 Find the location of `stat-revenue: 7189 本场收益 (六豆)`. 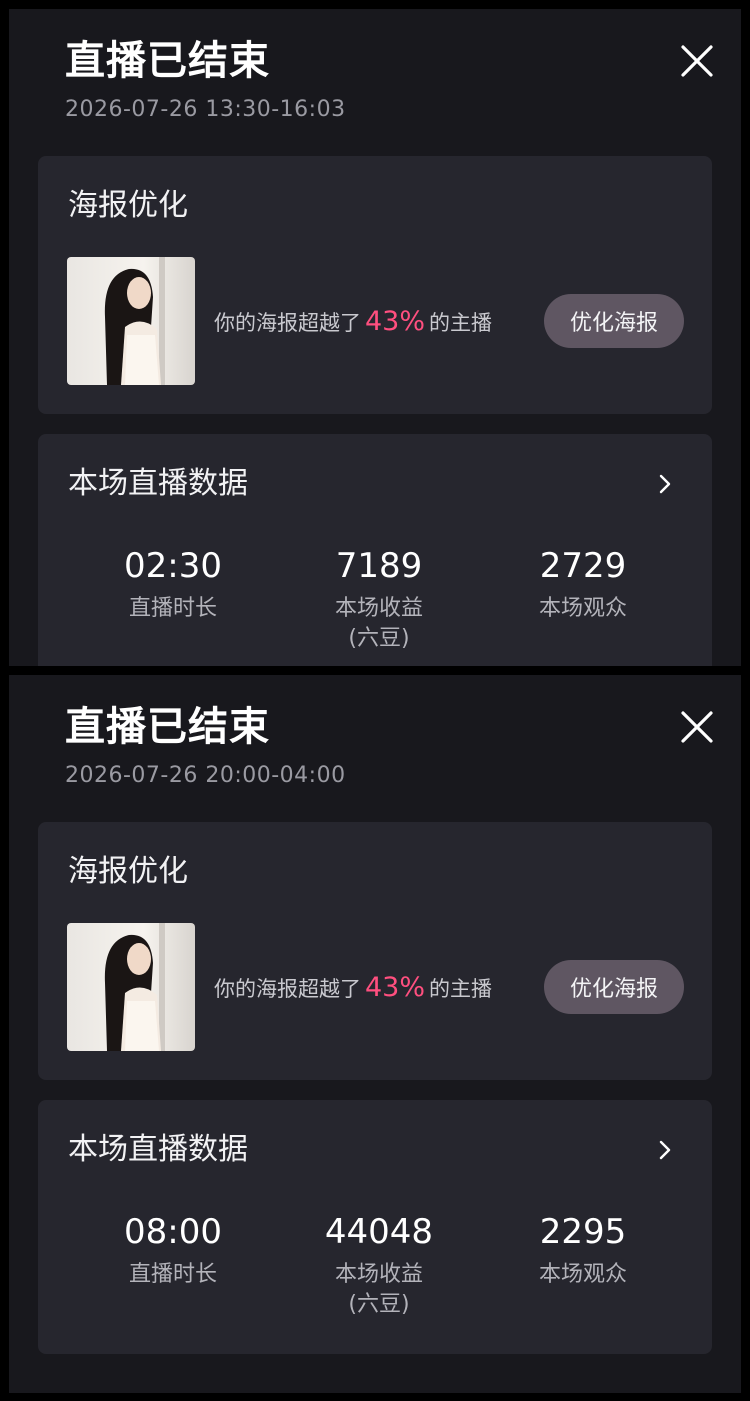

stat-revenue: 7189 本场收益 (六豆) is located at coordinates (379, 599).